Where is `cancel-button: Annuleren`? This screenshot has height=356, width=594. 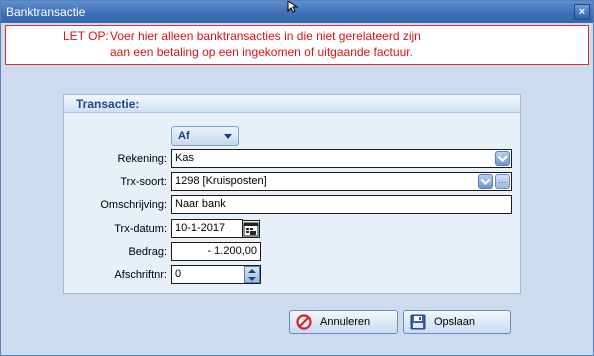 cancel-button: Annuleren is located at coordinates (343, 322).